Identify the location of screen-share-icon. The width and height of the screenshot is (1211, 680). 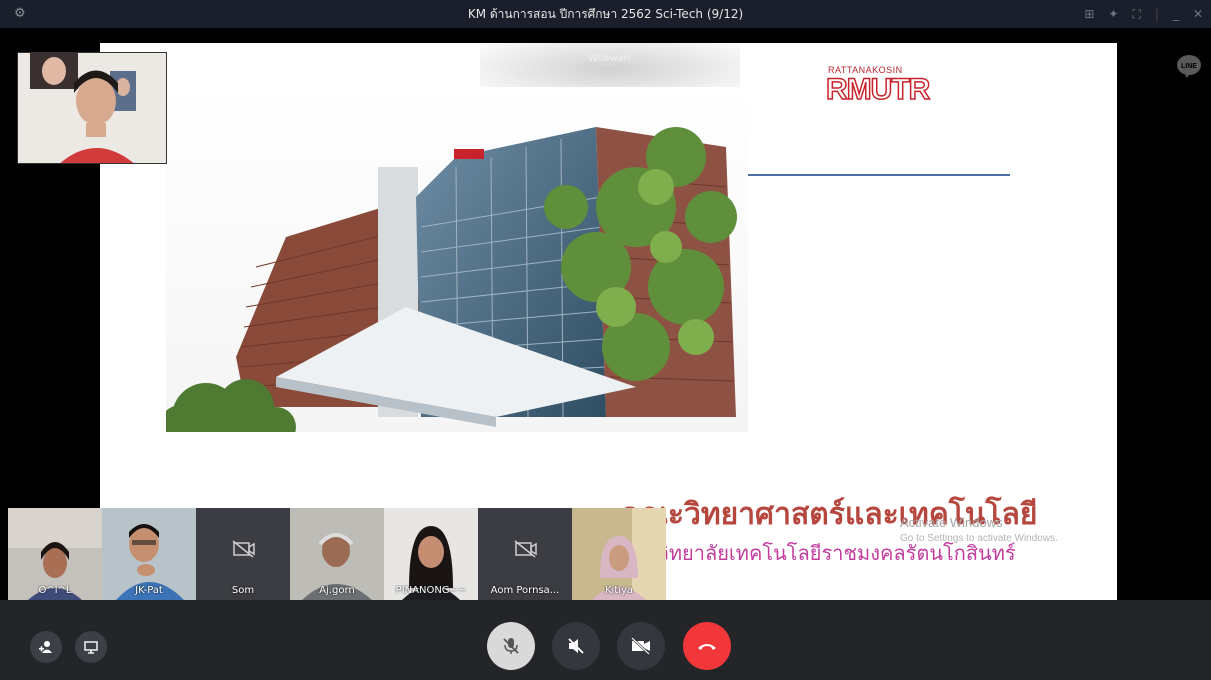
(91, 647).